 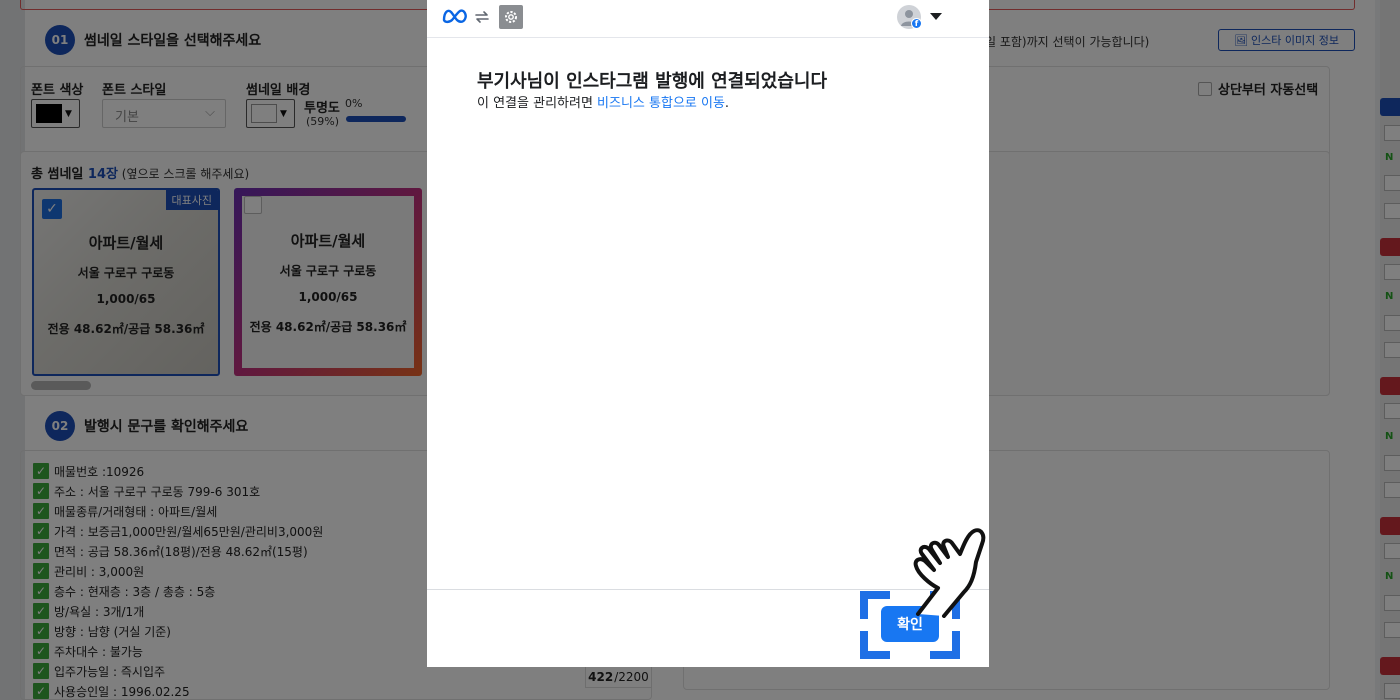 I want to click on account-dropdown-icon, so click(x=936, y=16).